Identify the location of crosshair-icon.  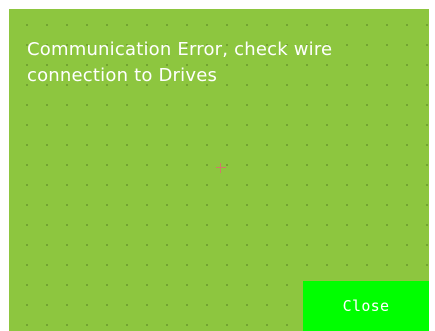
(221, 168).